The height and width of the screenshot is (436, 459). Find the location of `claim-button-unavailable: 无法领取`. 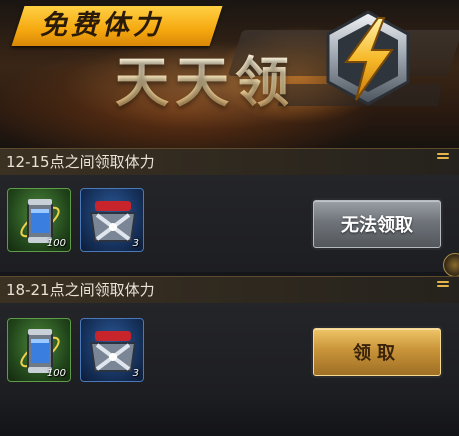

claim-button-unavailable: 无法领取 is located at coordinates (377, 224).